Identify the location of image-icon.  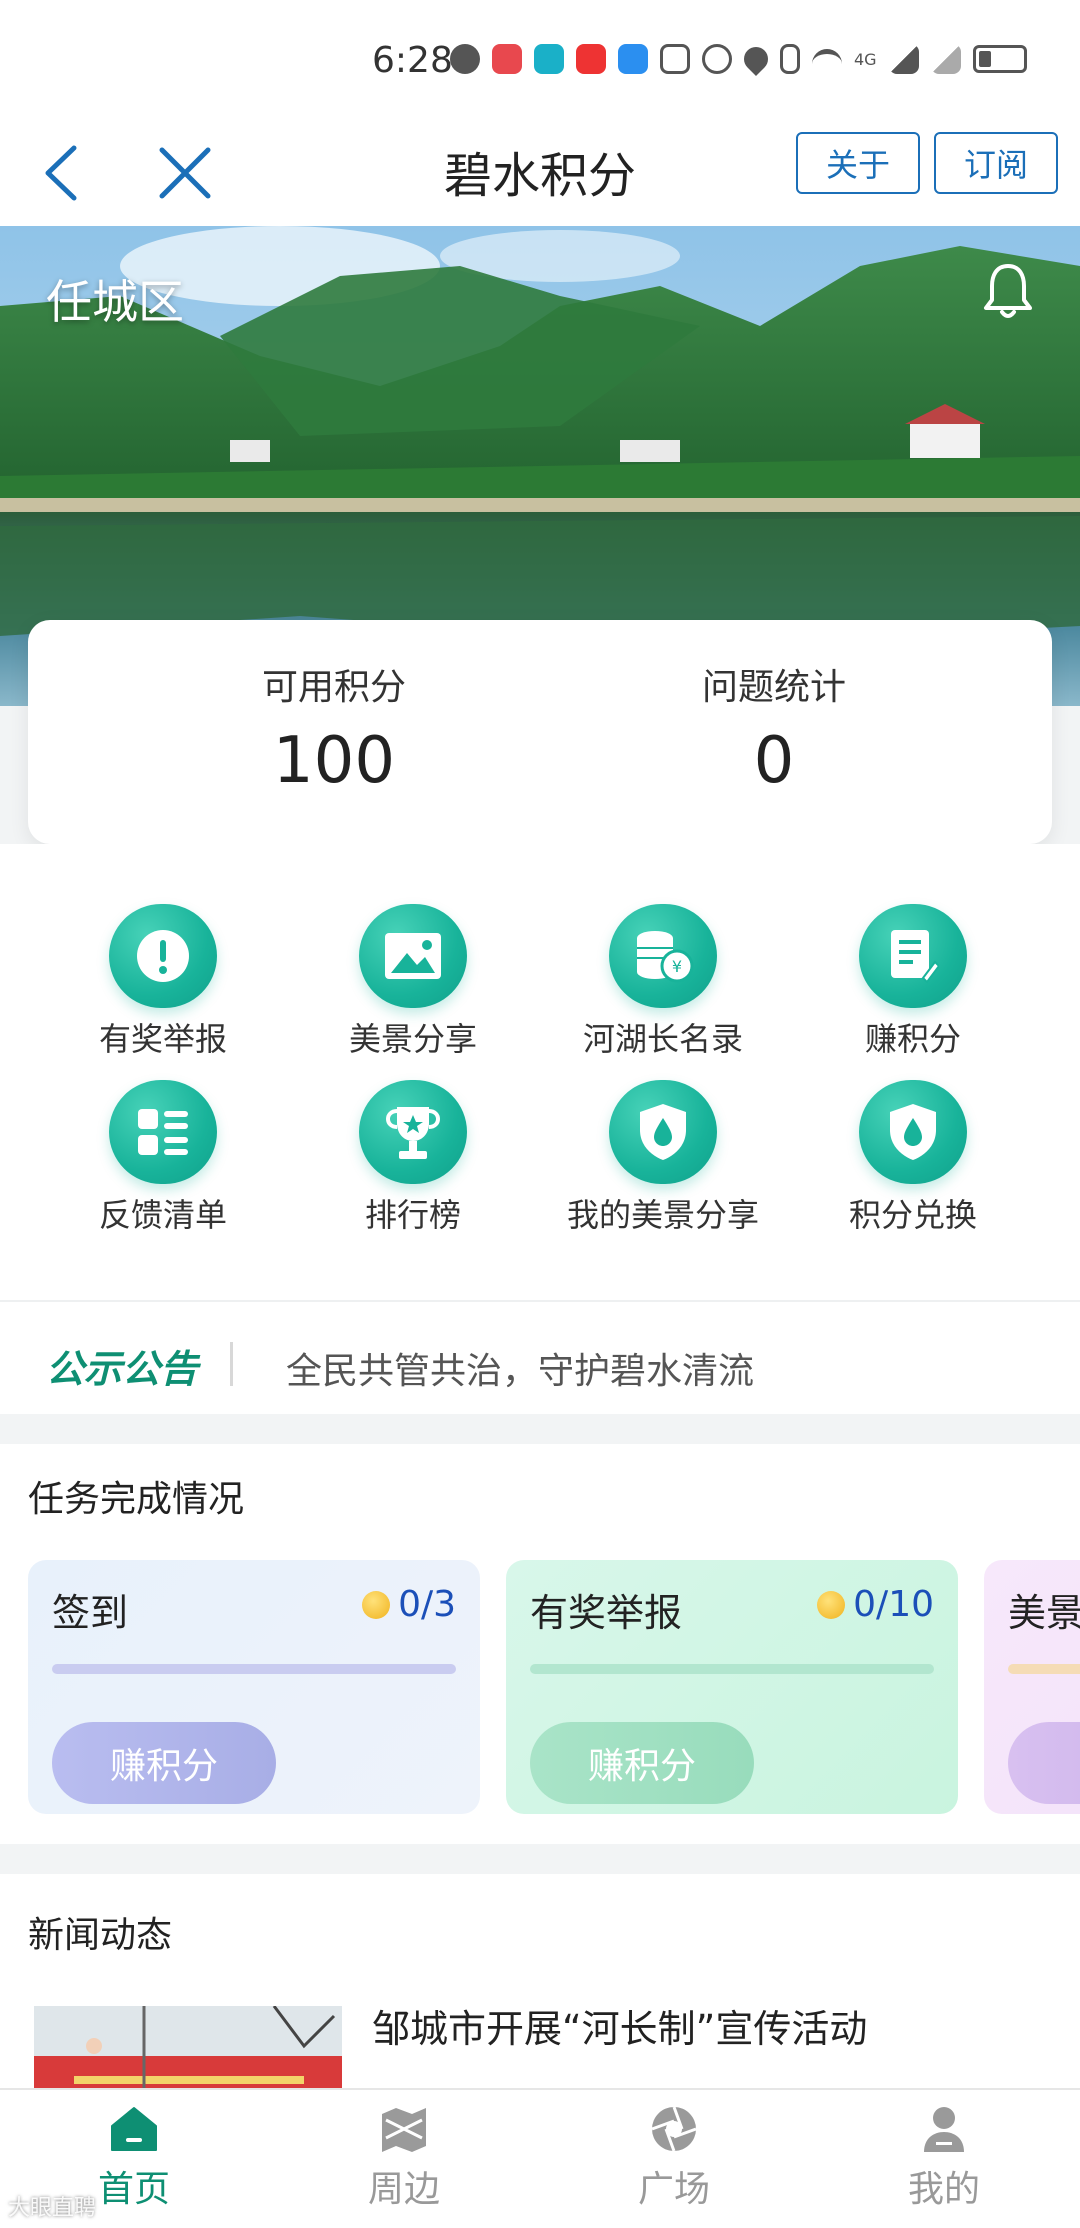
(413, 956).